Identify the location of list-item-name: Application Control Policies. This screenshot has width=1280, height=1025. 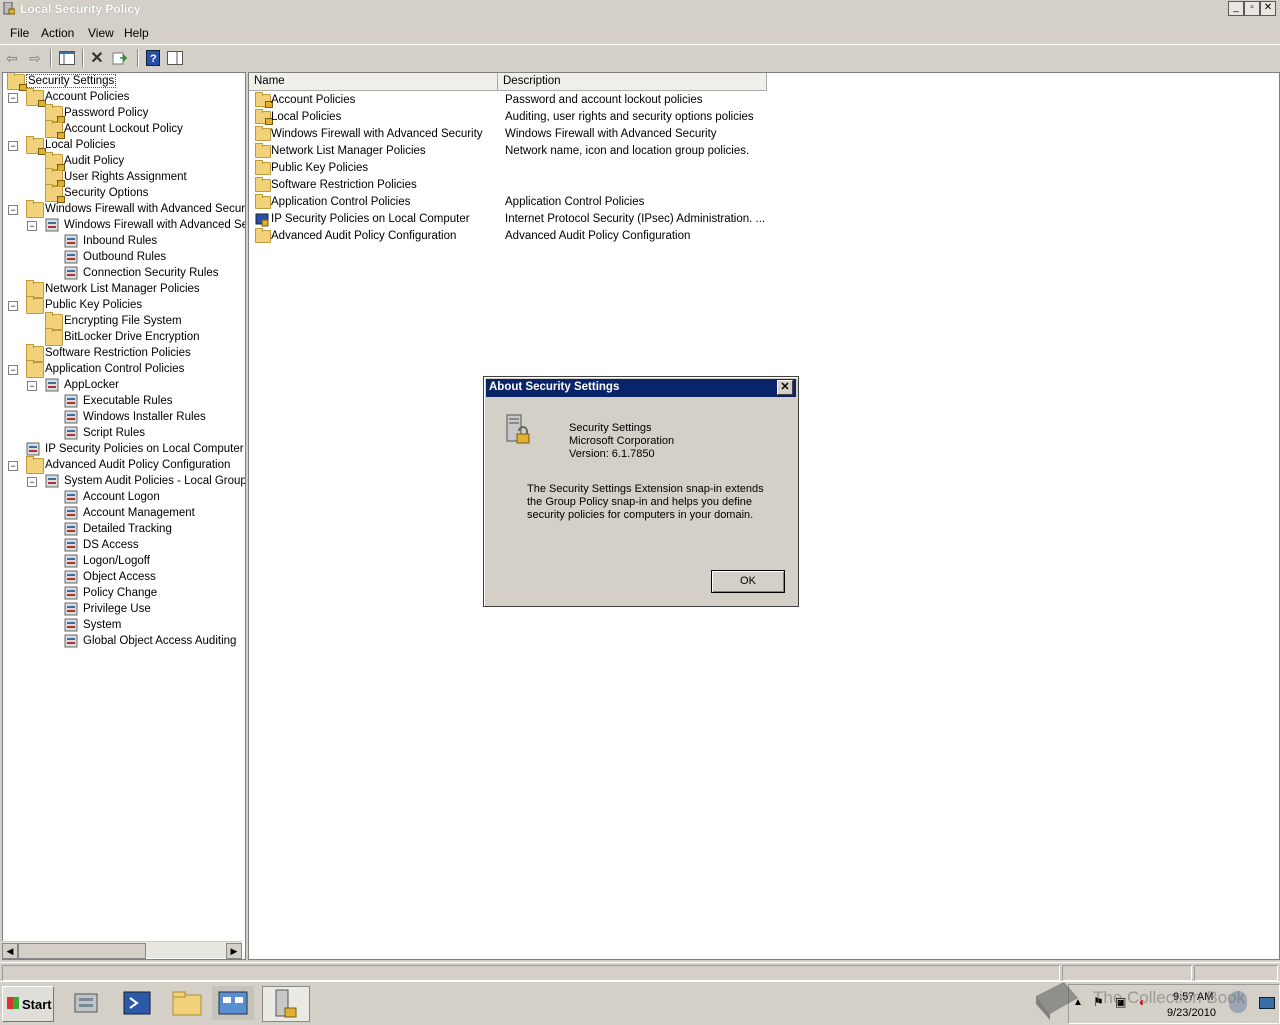
(341, 202).